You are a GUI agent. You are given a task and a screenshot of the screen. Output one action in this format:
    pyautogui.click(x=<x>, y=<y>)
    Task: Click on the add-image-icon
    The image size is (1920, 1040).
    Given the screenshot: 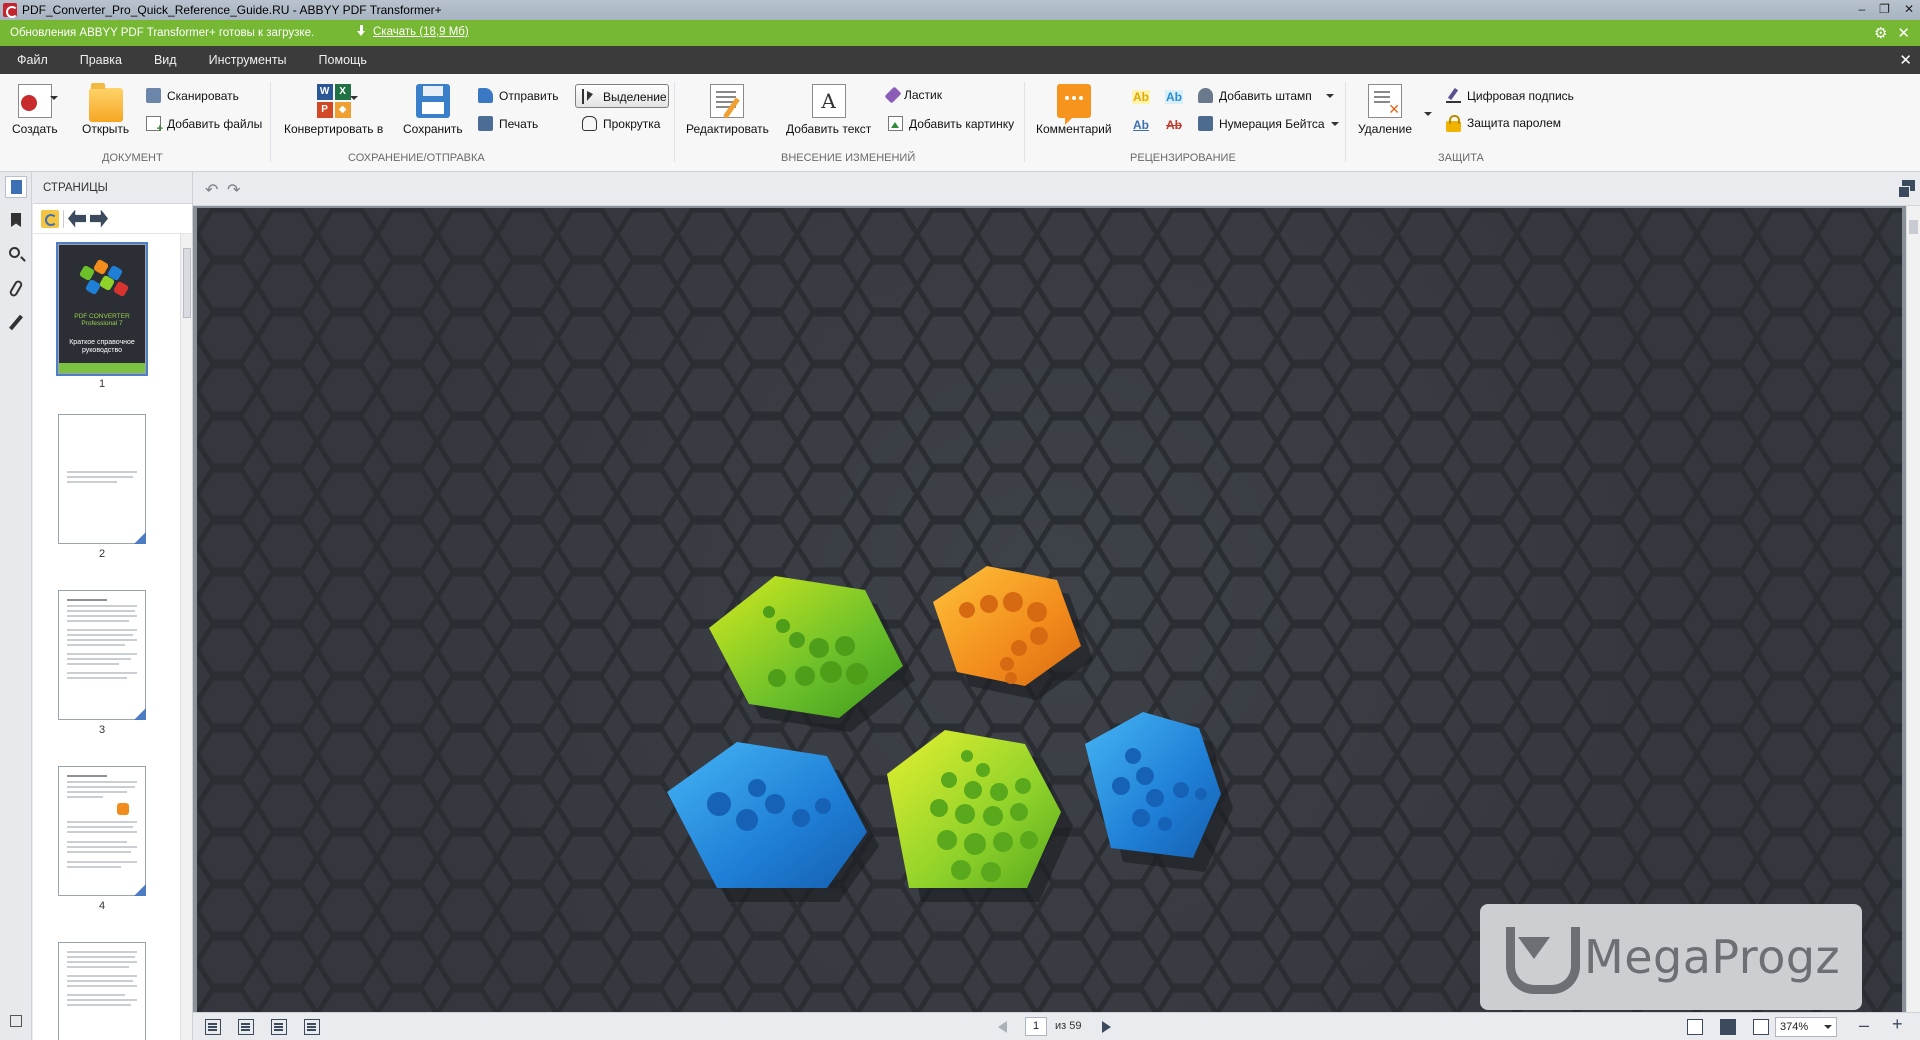 What is the action you would take?
    pyautogui.click(x=895, y=123)
    